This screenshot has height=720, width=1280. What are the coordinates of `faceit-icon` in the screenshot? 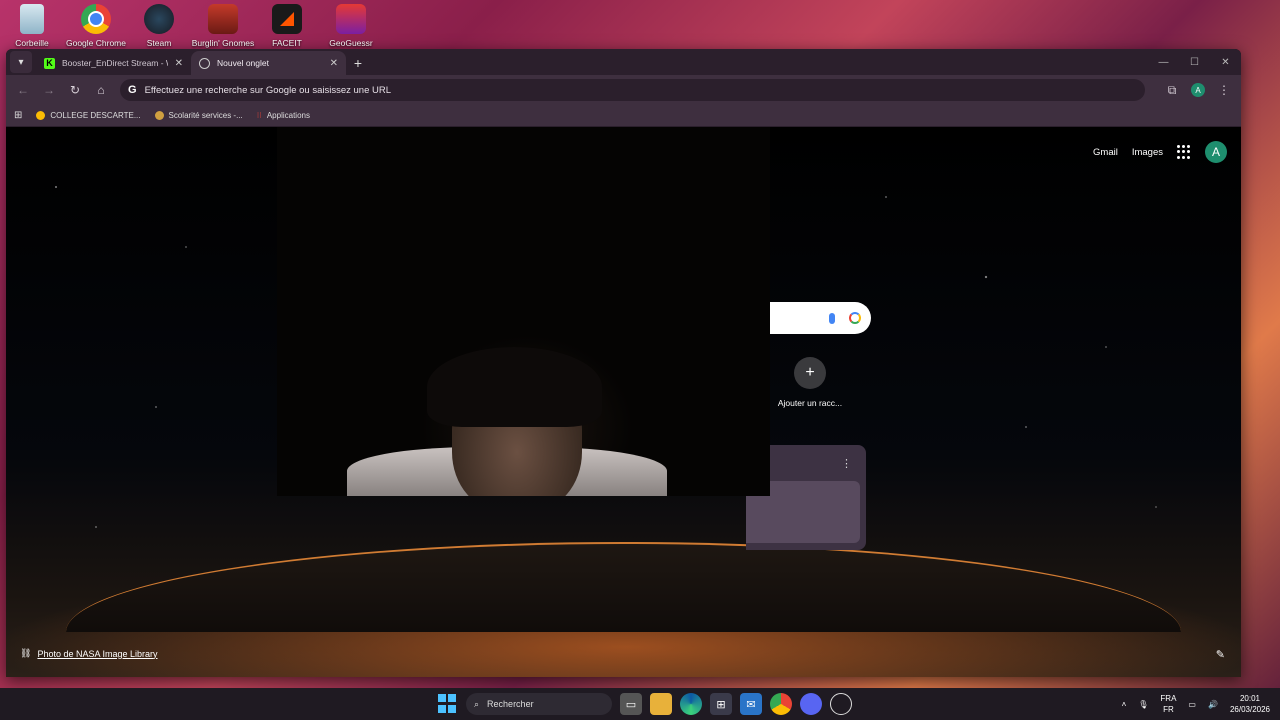 It's located at (287, 19).